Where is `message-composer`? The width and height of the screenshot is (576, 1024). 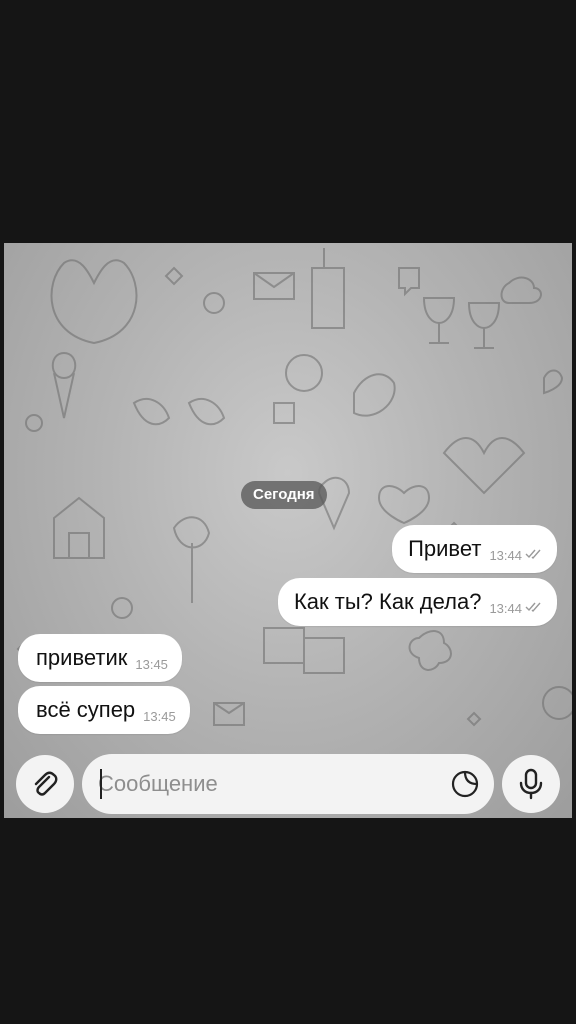 message-composer is located at coordinates (288, 784).